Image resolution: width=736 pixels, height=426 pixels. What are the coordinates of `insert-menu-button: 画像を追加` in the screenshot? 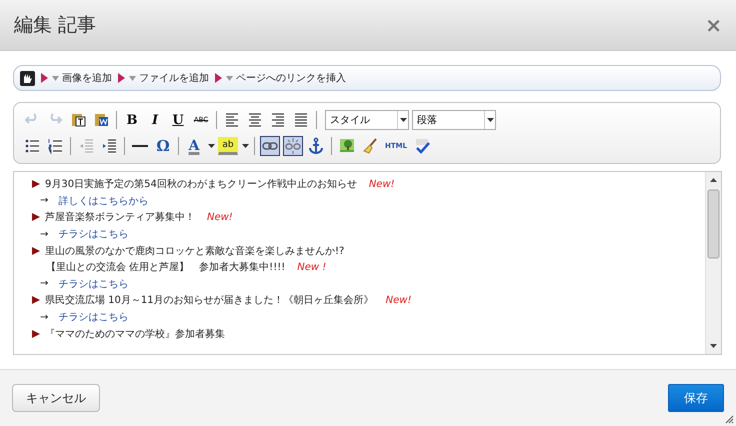 It's located at (82, 78).